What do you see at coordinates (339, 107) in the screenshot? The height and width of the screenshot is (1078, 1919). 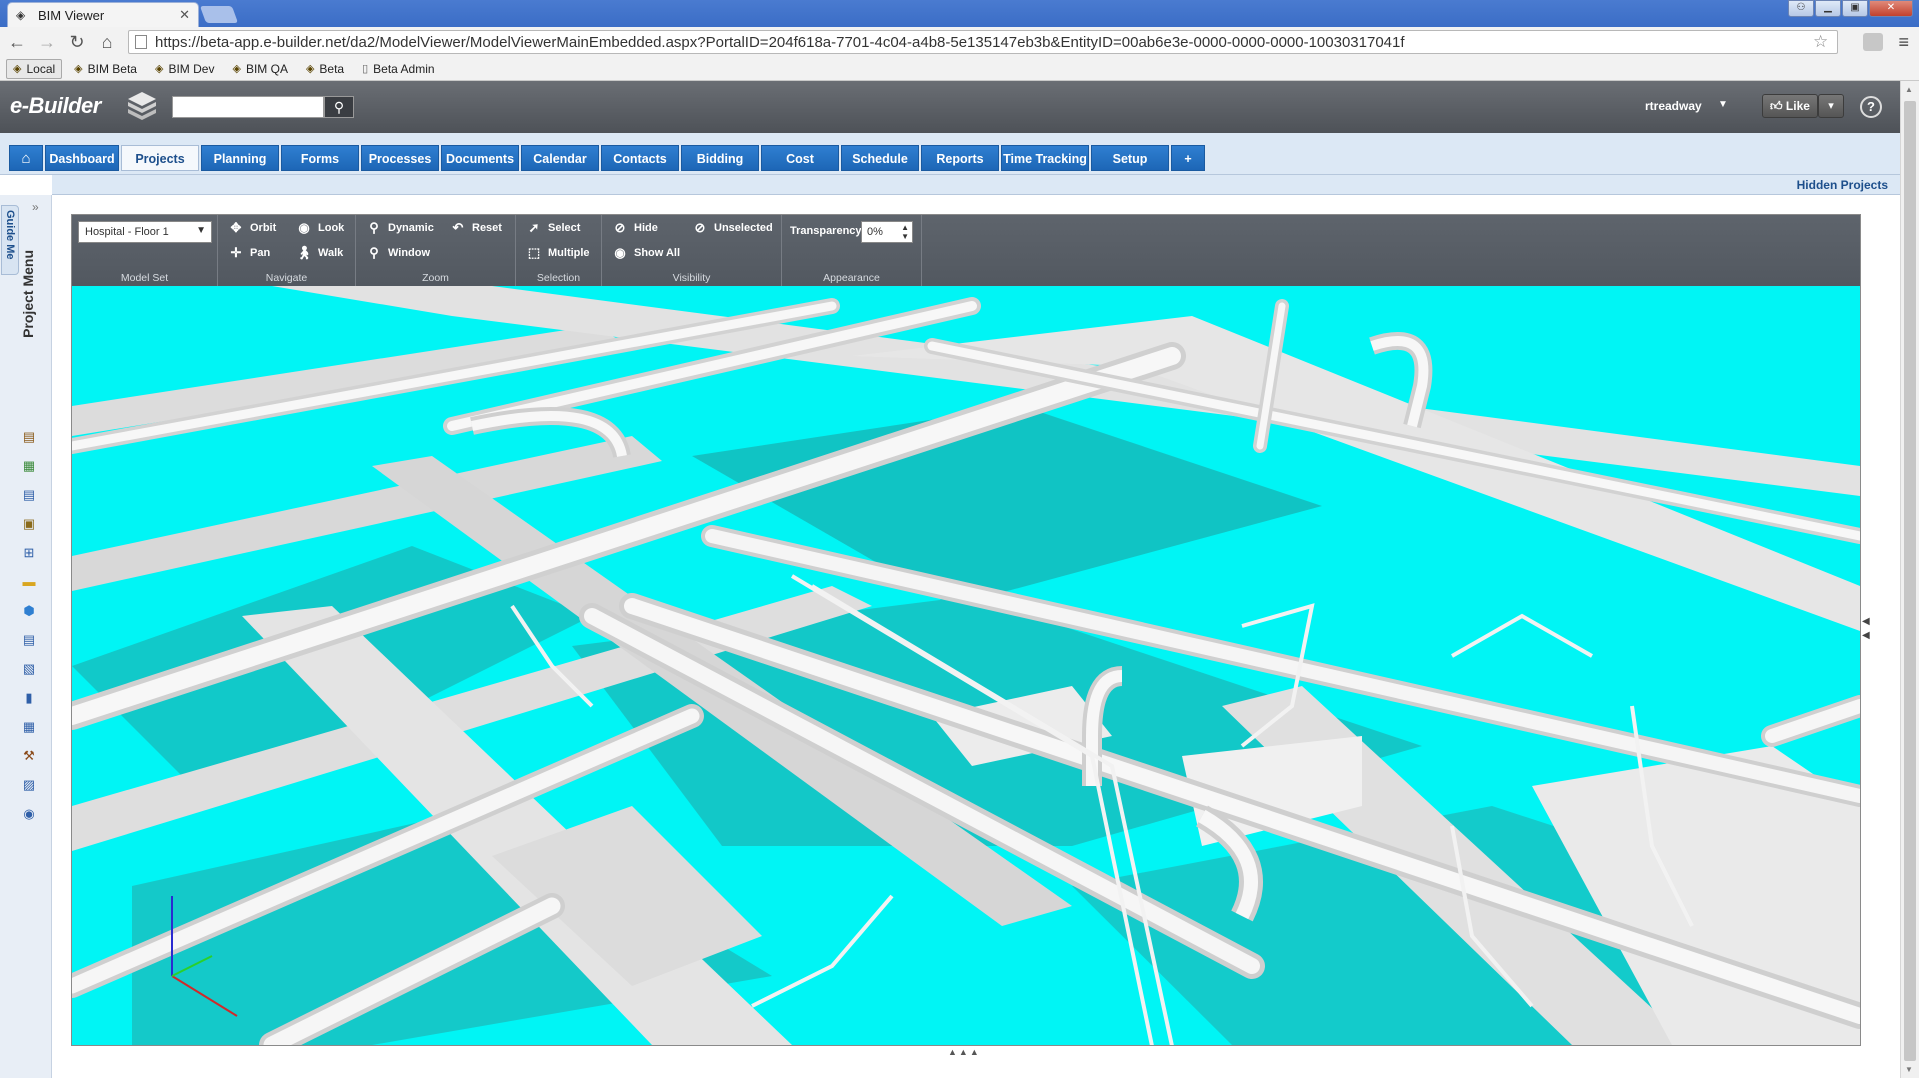 I see `search-icon: ⚲` at bounding box center [339, 107].